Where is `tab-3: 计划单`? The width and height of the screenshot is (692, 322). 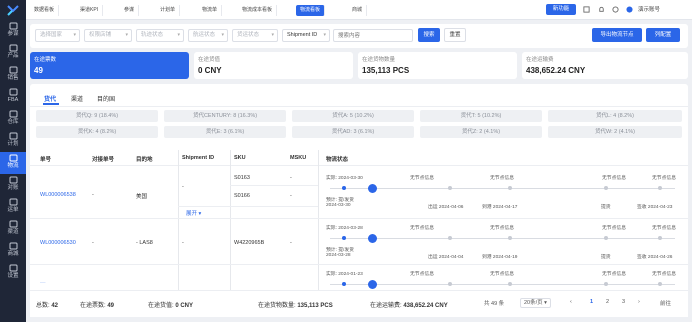 tab-3: 计划单 is located at coordinates (168, 10).